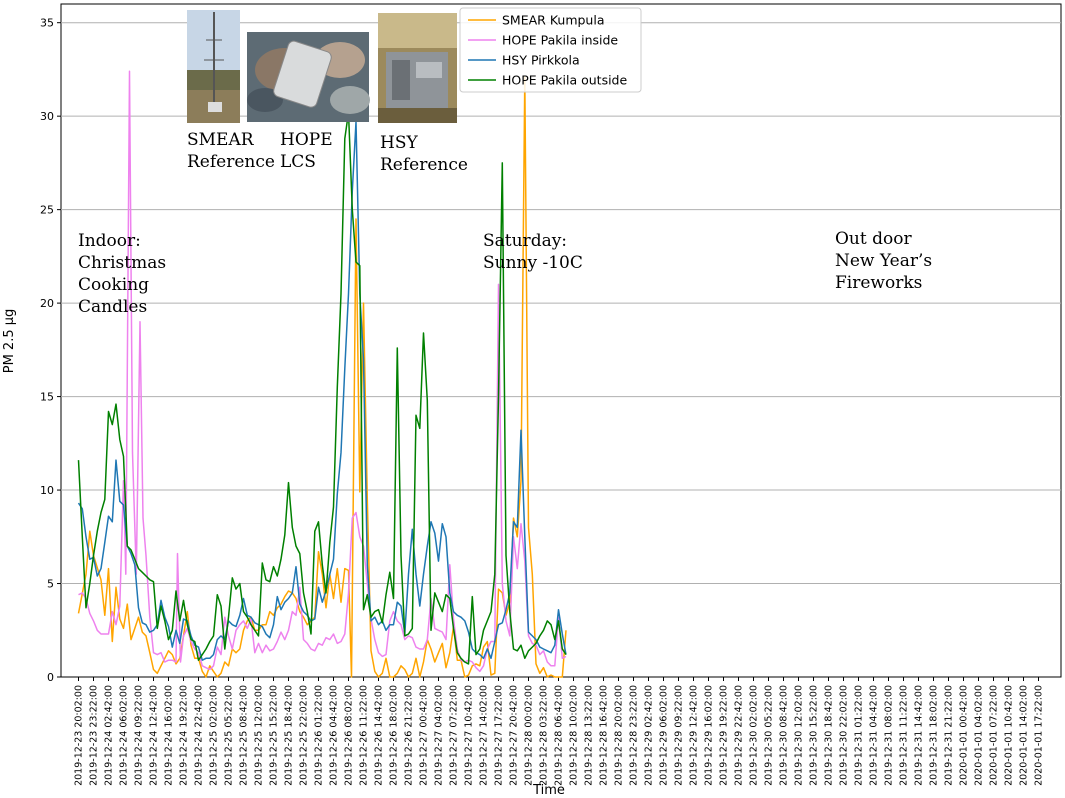 The image size is (1065, 798). Describe the element at coordinates (574, 735) in the screenshot. I see `x-tick-label: 2019-12-28 10:02:00` at that location.